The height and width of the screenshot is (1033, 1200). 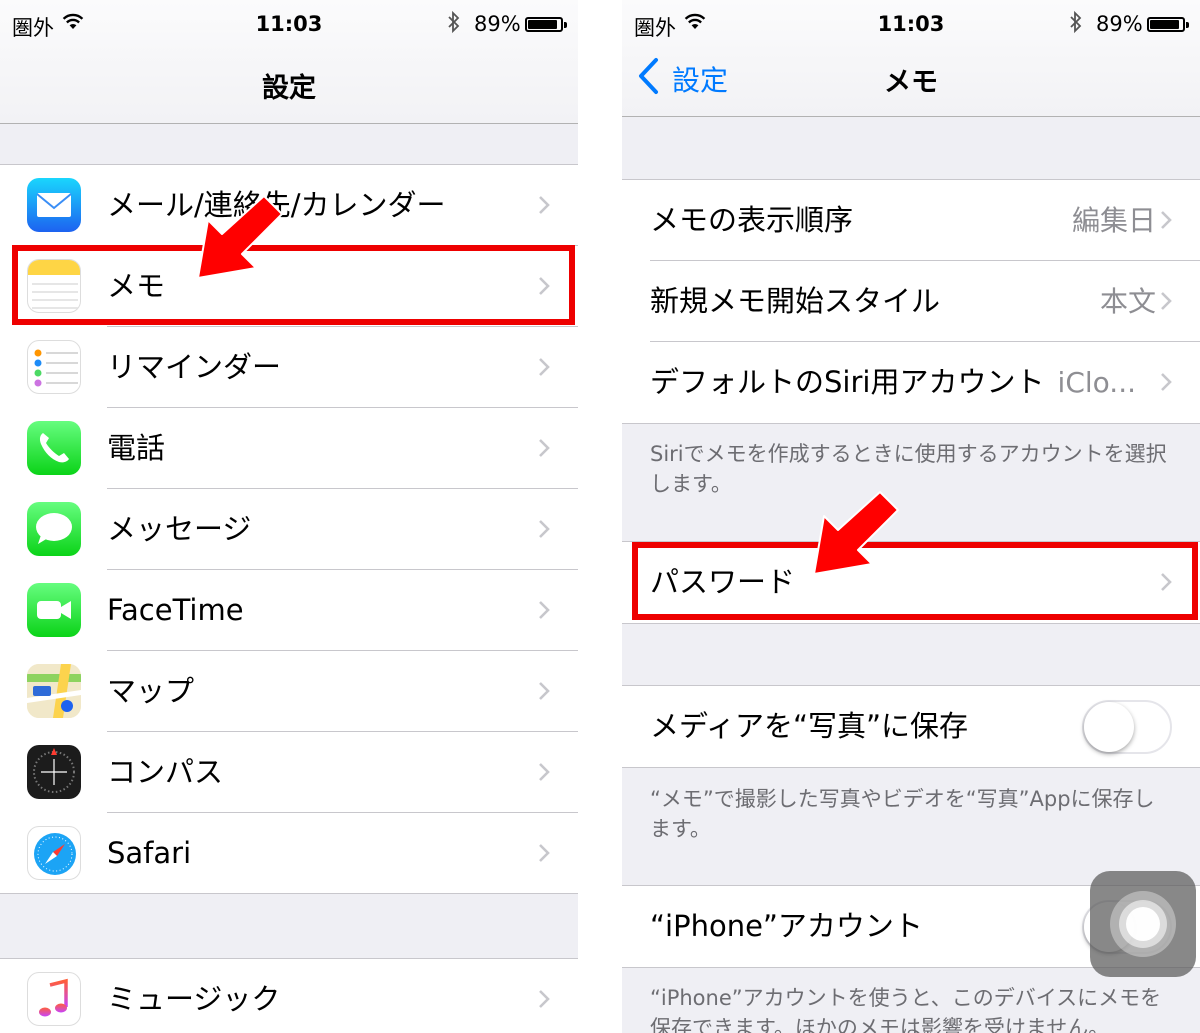 What do you see at coordinates (293, 285) in the screenshot?
I see `highlight-box-notes` at bounding box center [293, 285].